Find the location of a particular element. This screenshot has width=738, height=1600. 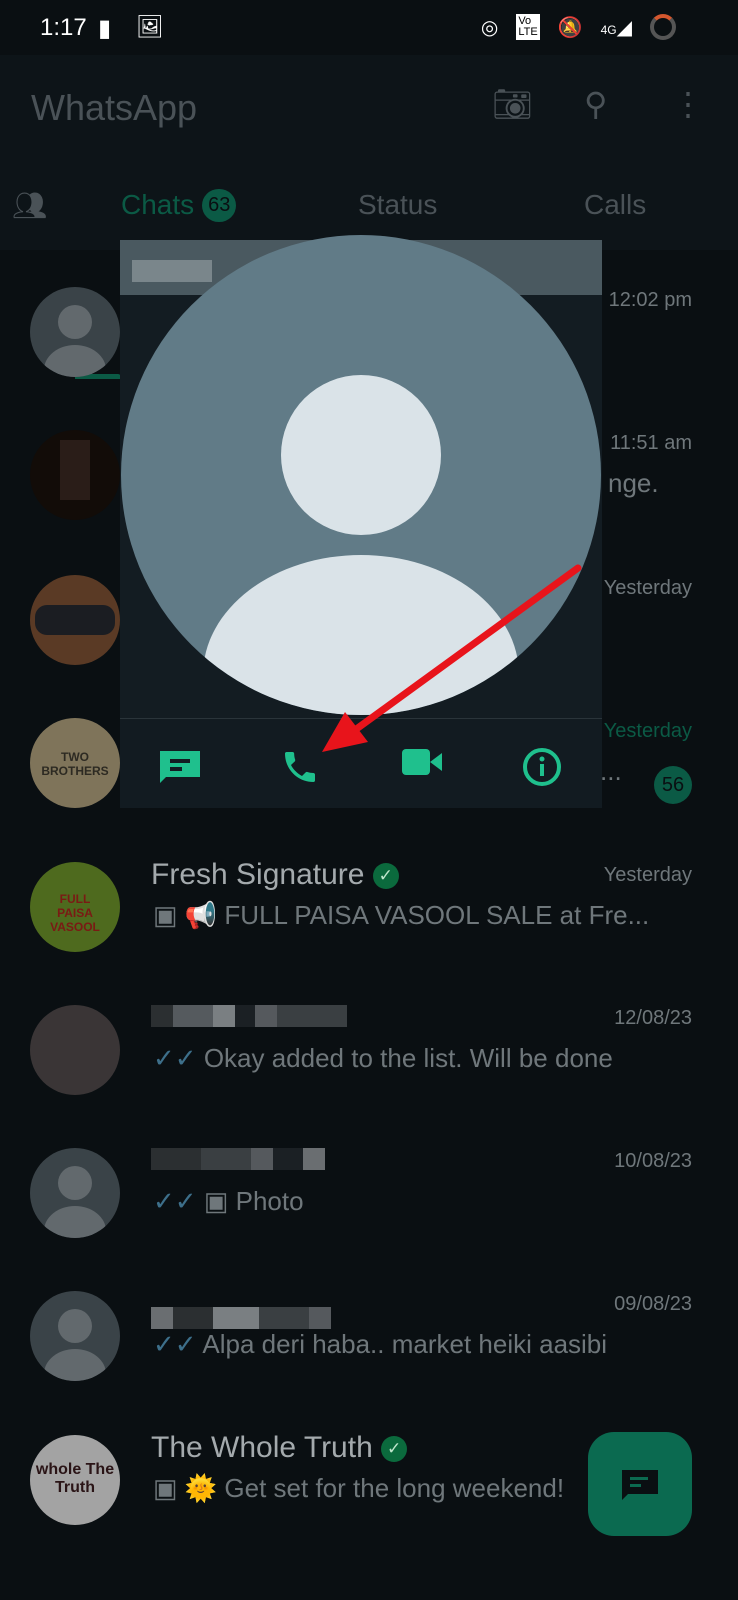

new-chat-button is located at coordinates (640, 1484).